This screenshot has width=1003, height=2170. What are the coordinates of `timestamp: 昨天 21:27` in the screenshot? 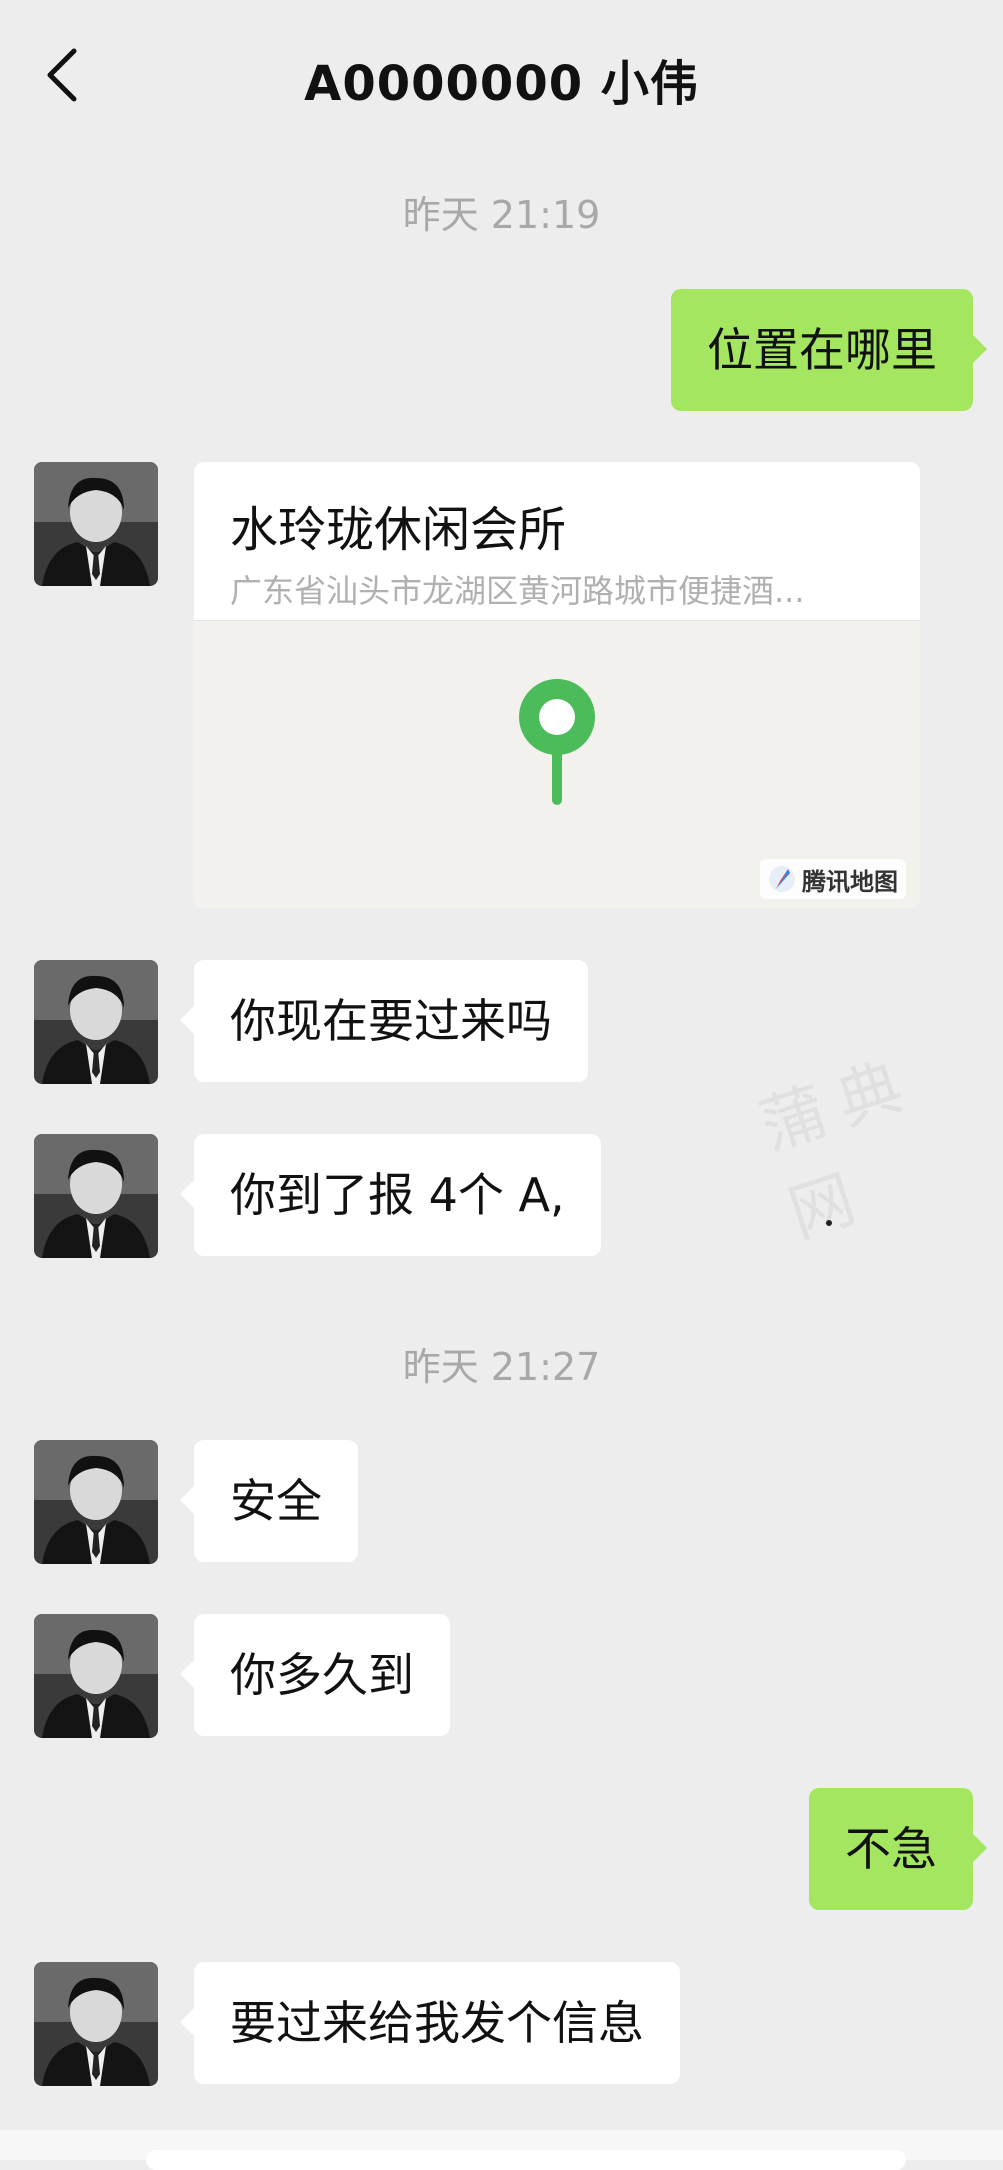 It's located at (501, 1367).